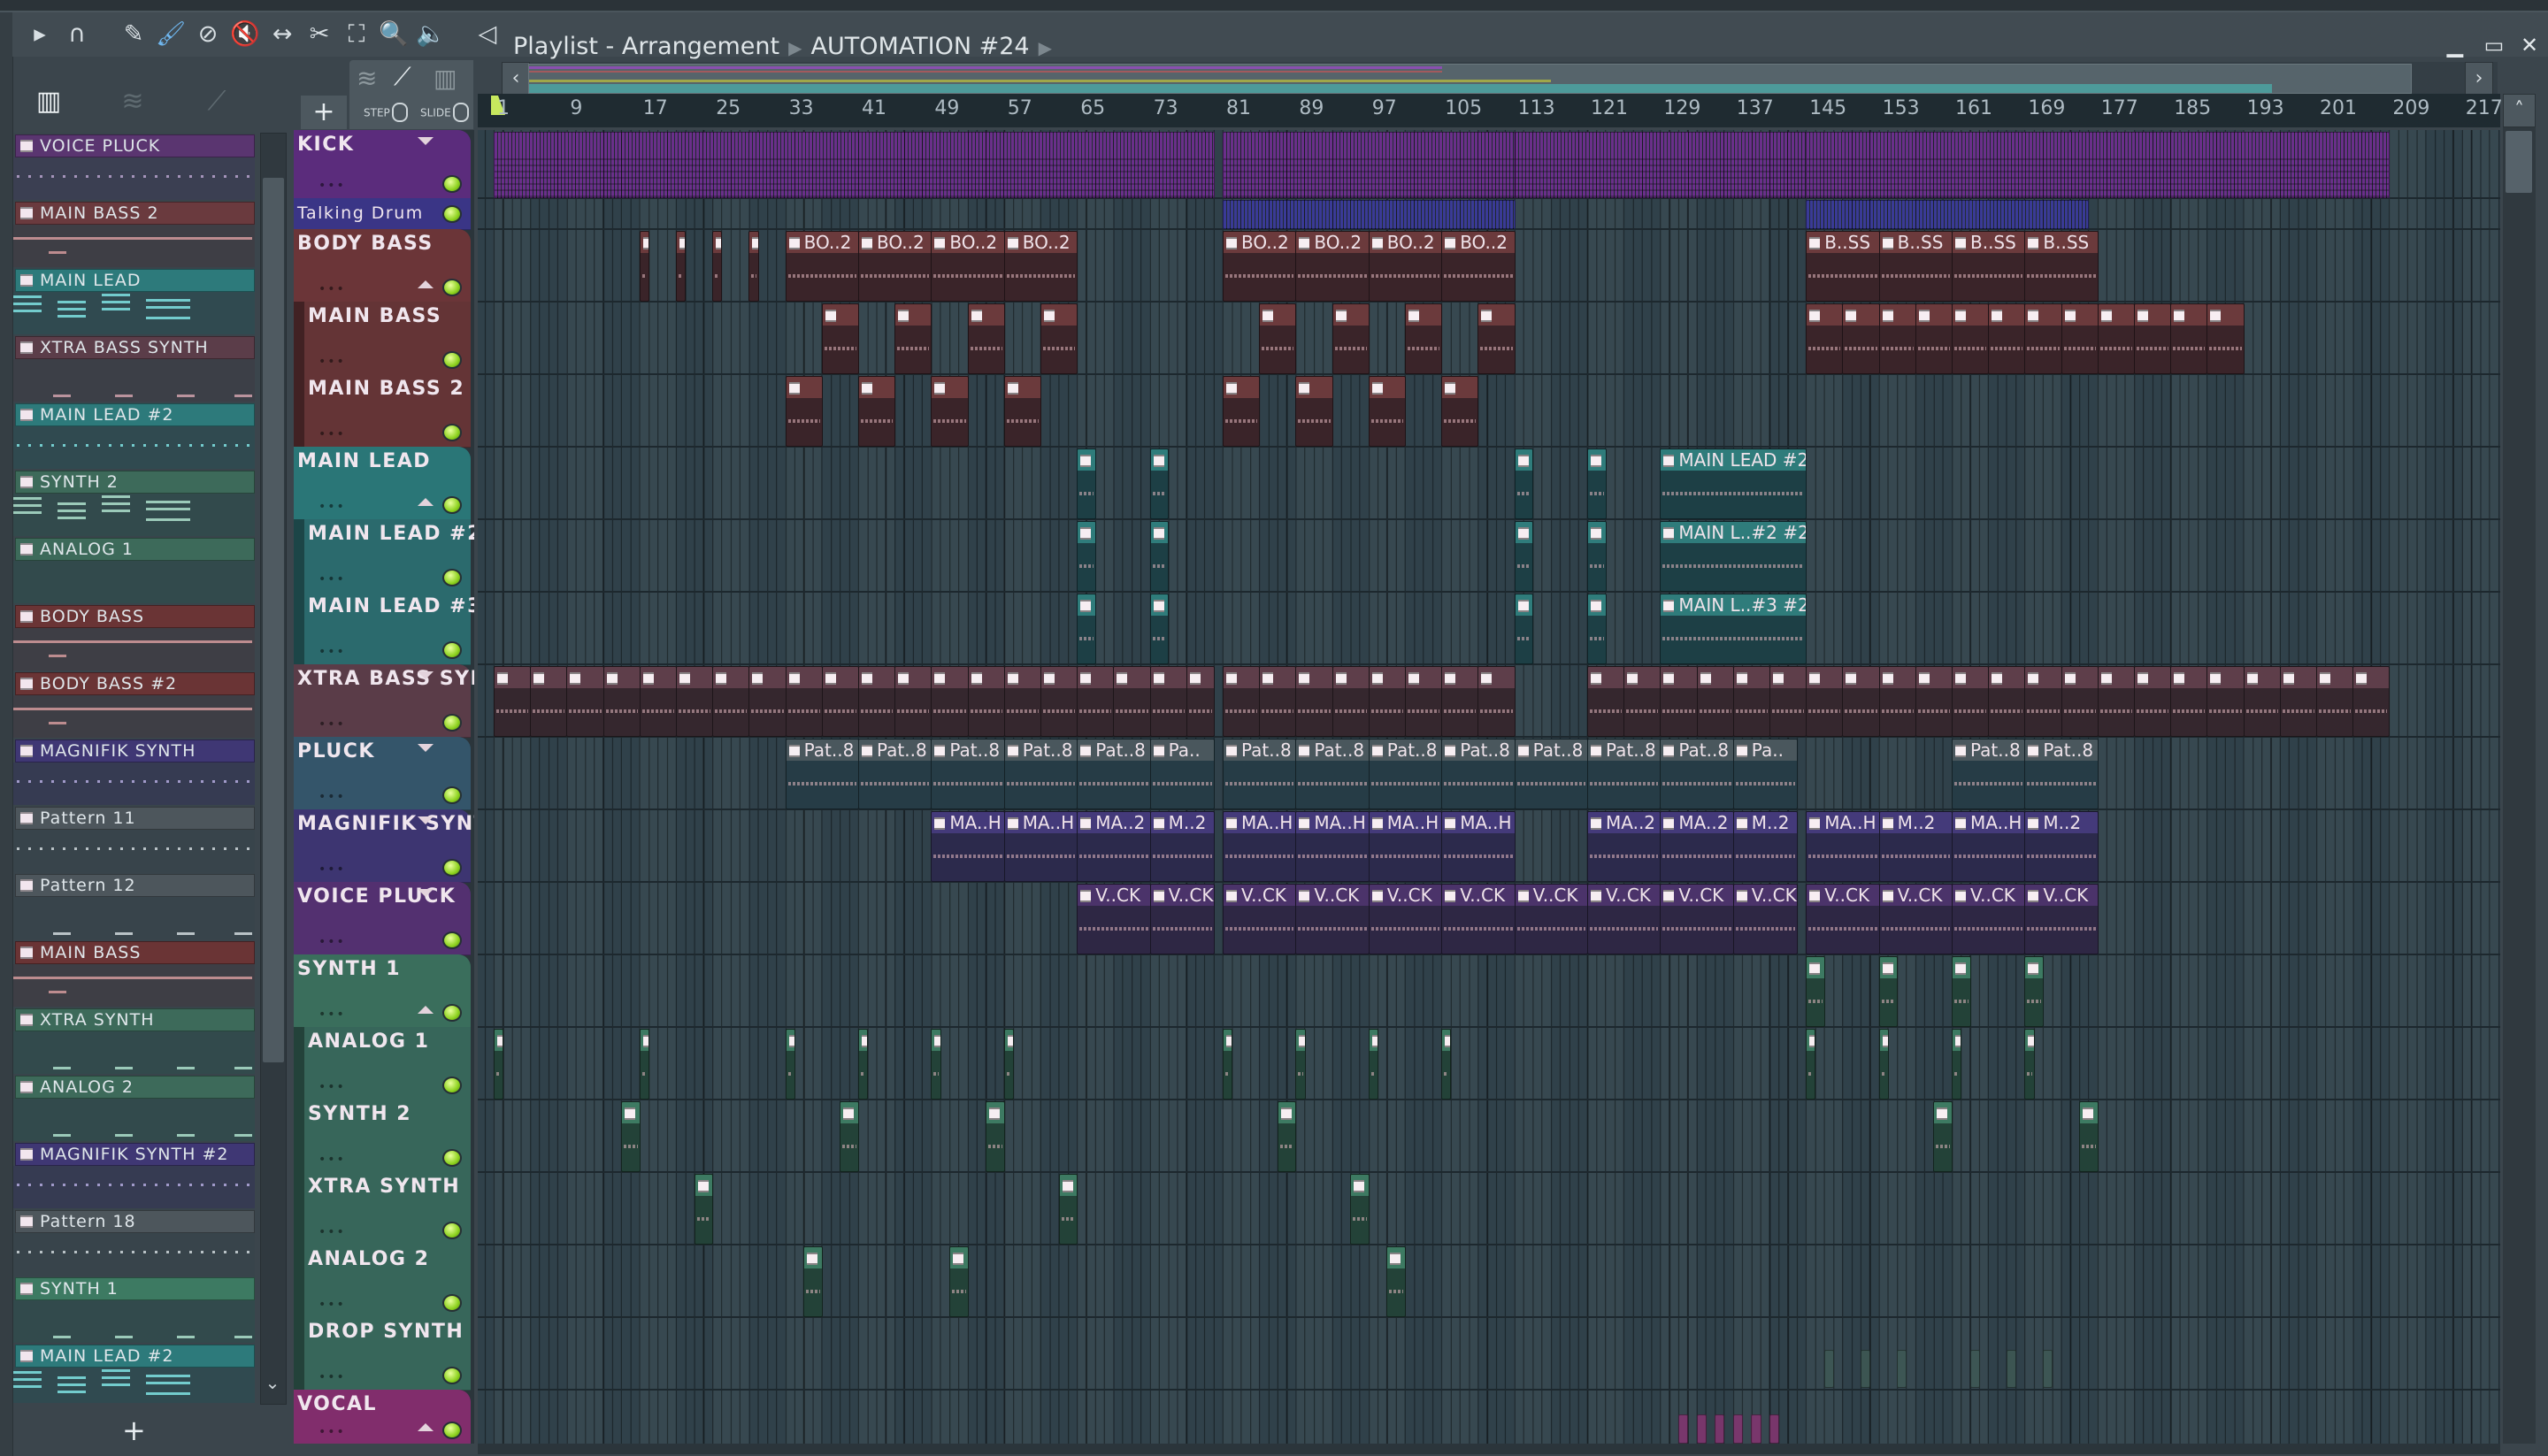  I want to click on track-header: MAIN LEAD #2 •••, so click(384, 556).